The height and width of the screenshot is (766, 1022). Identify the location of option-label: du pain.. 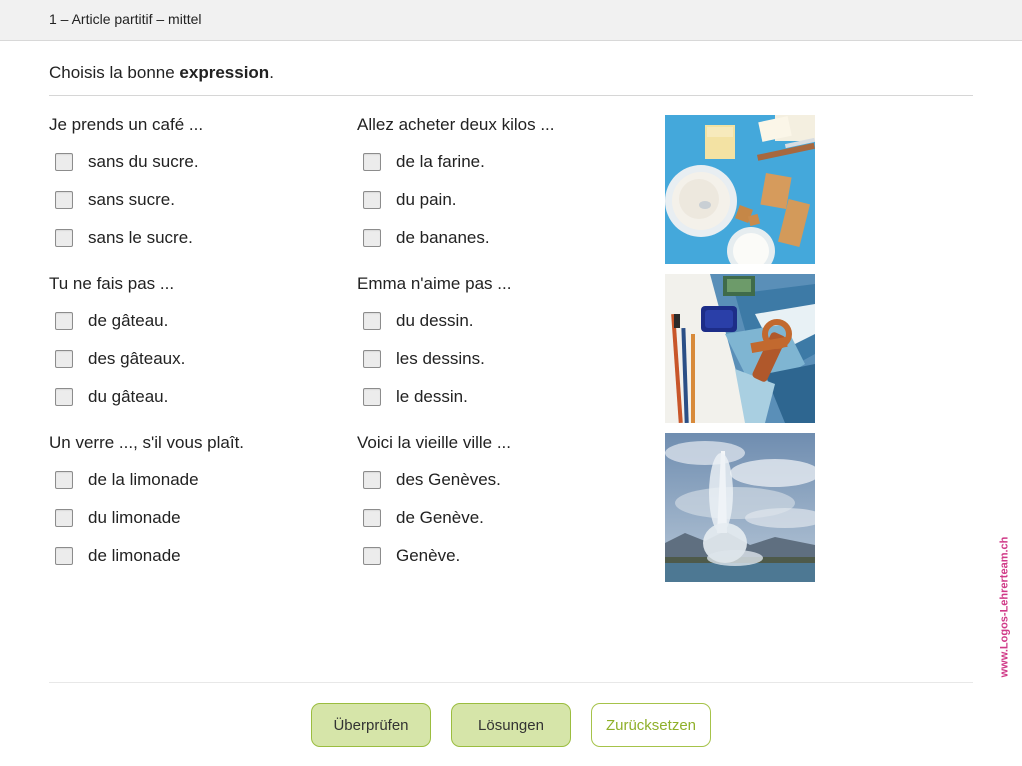
(426, 199).